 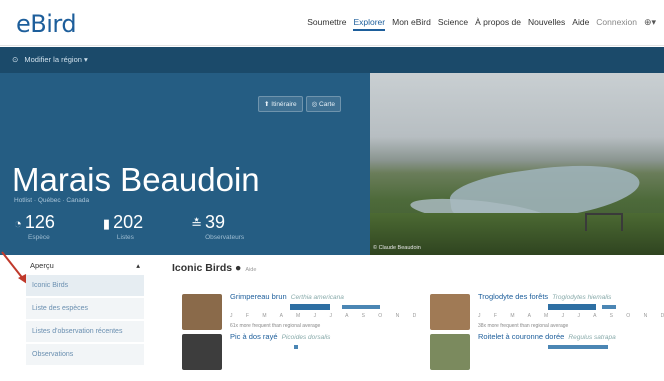 I want to click on chevron-down-icon: ▴, so click(x=138, y=265).